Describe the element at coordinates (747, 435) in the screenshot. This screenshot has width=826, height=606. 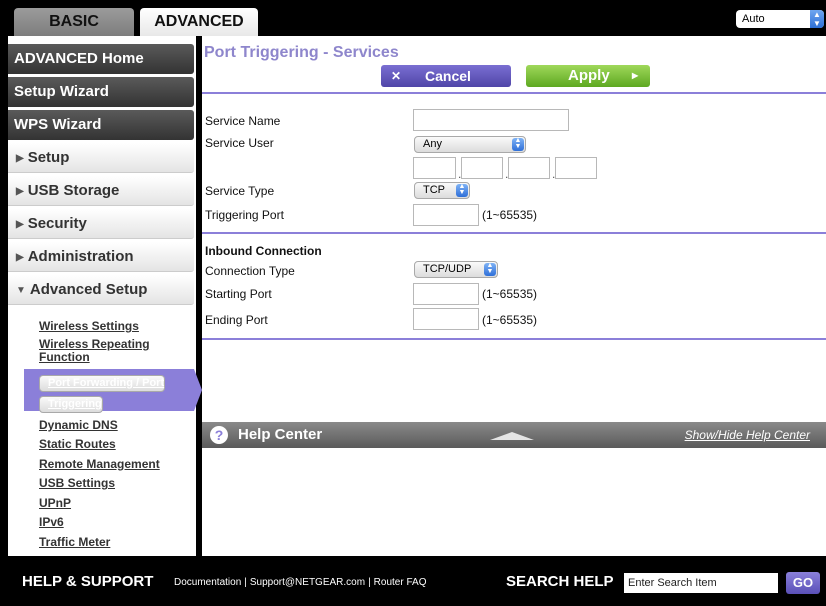
I see `show-hide-help-link: Show/Hide Help Center` at that location.